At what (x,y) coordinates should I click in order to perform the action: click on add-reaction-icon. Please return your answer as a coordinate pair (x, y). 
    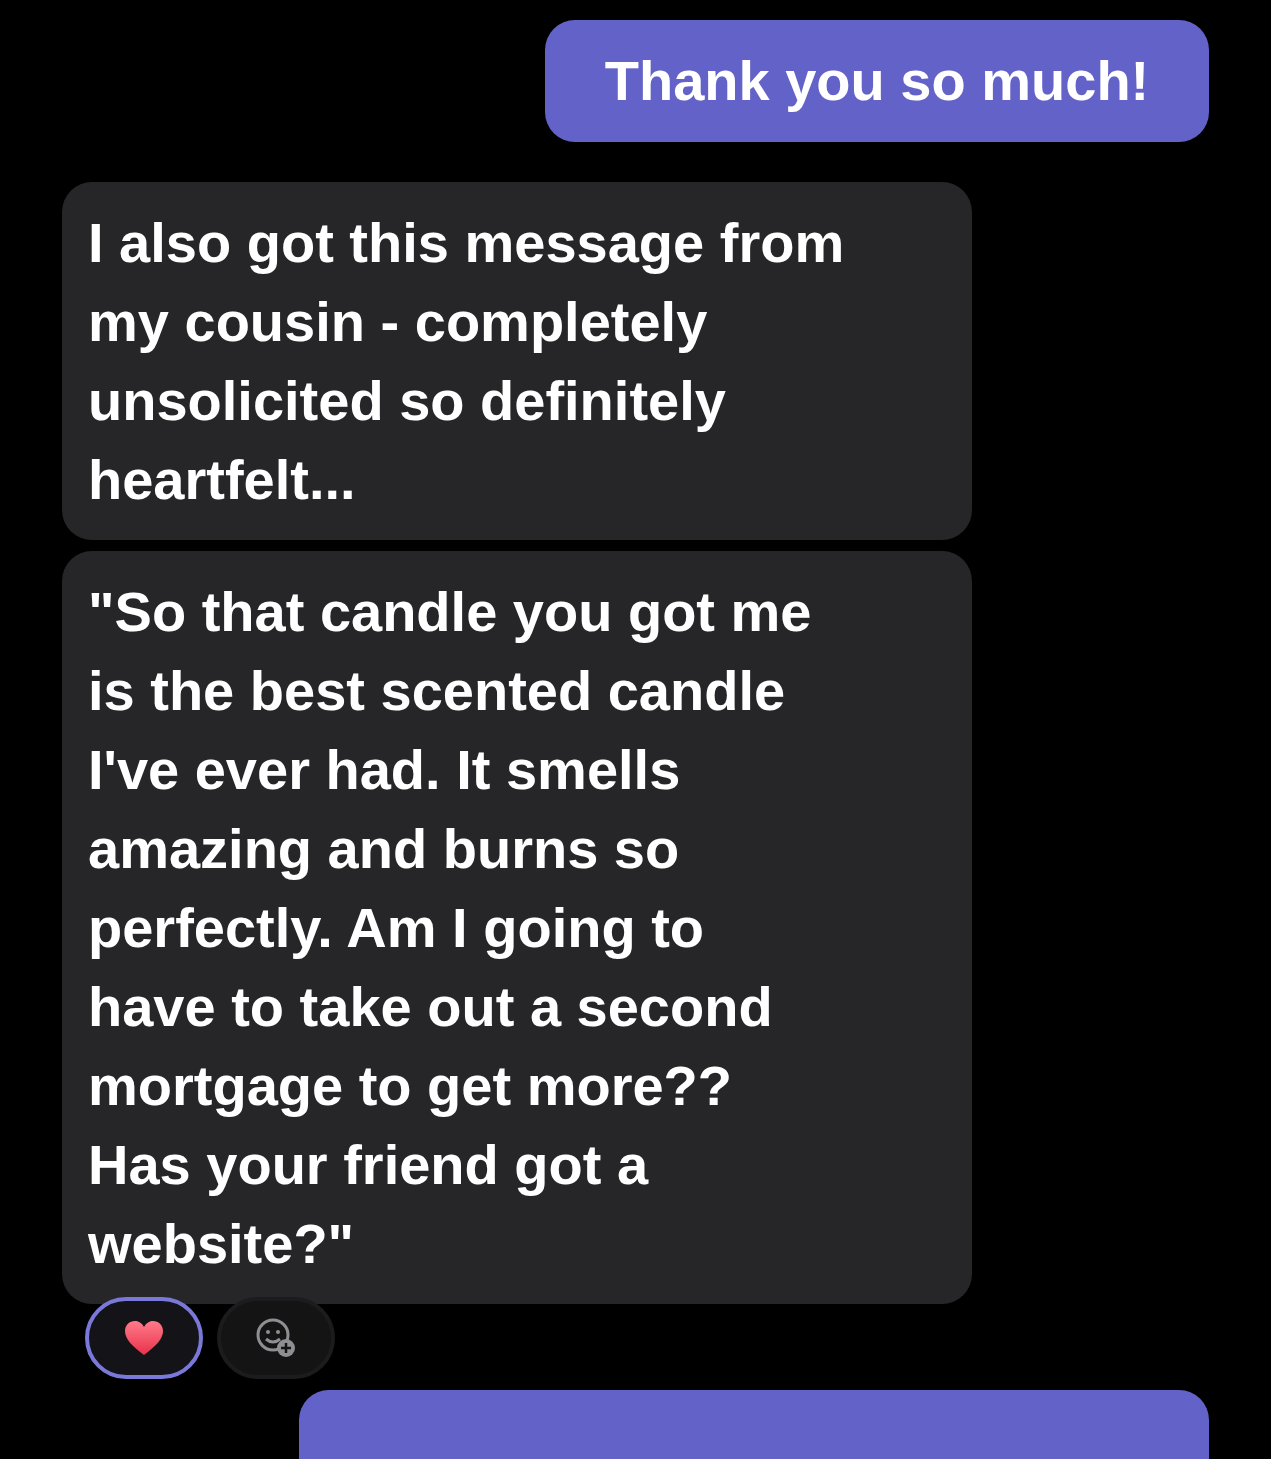
    Looking at the image, I should click on (276, 1338).